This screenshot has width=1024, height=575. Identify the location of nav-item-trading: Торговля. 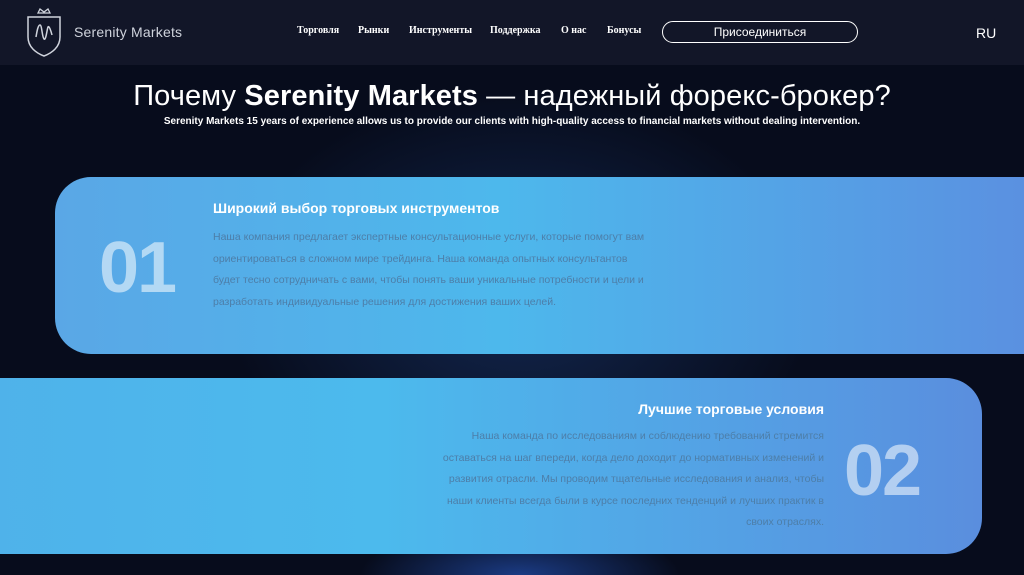
(327, 30).